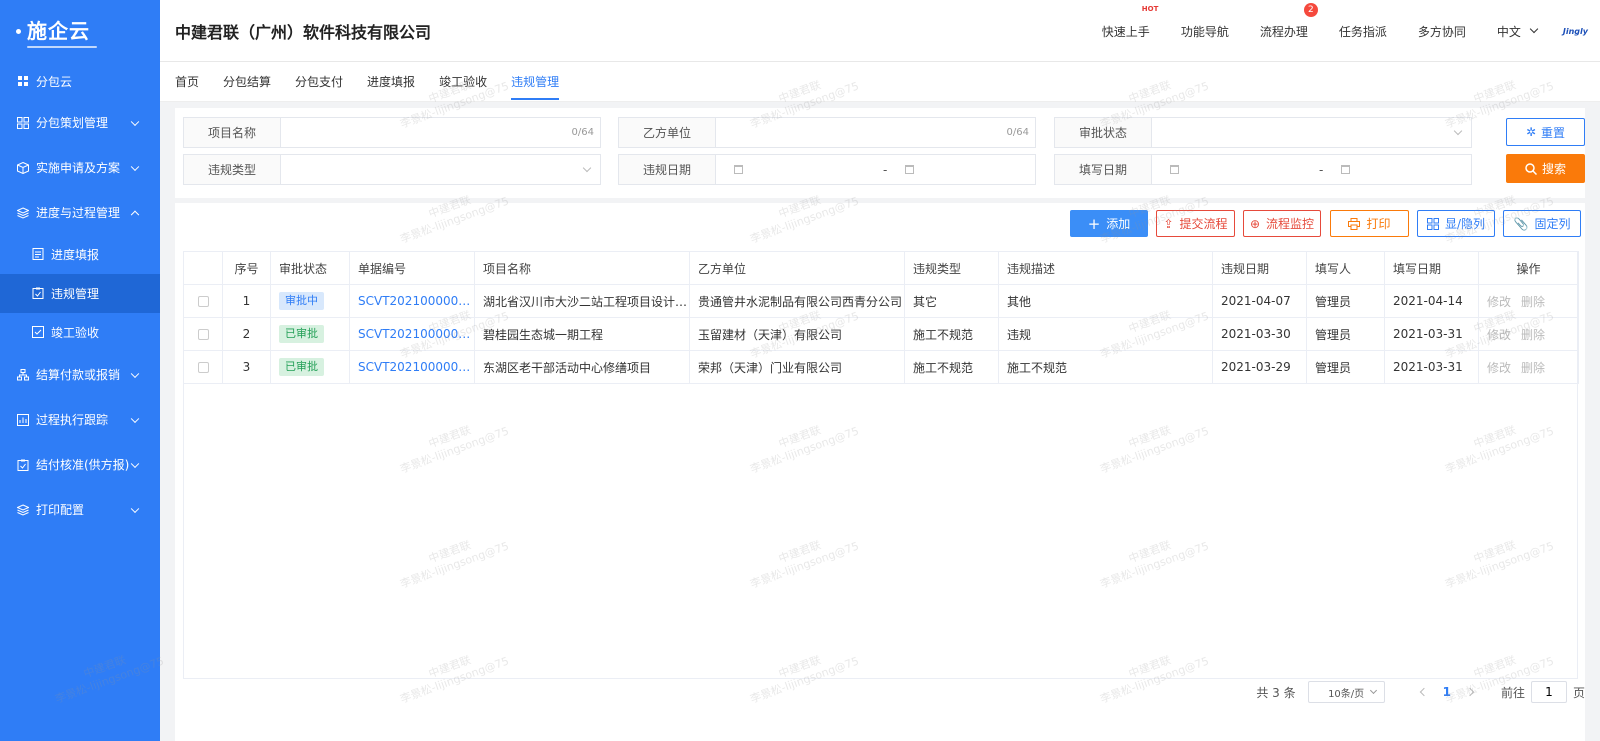  I want to click on violation-date-range: -, so click(875, 169).